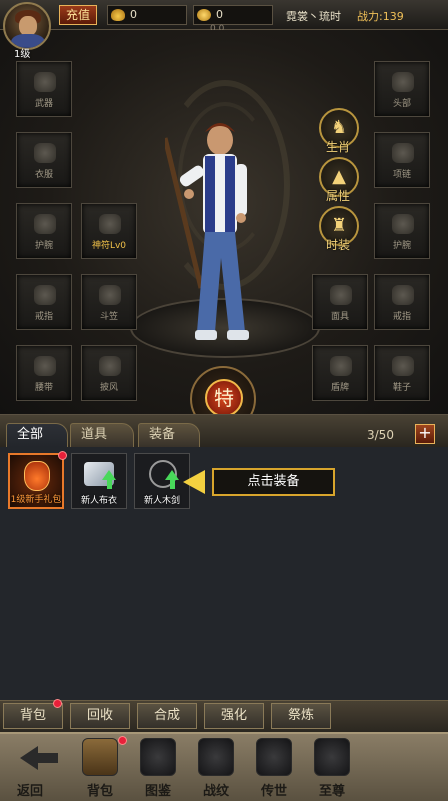 Image resolution: width=448 pixels, height=801 pixels. What do you see at coordinates (401, 104) in the screenshot?
I see `slot-label: 头部` at bounding box center [401, 104].